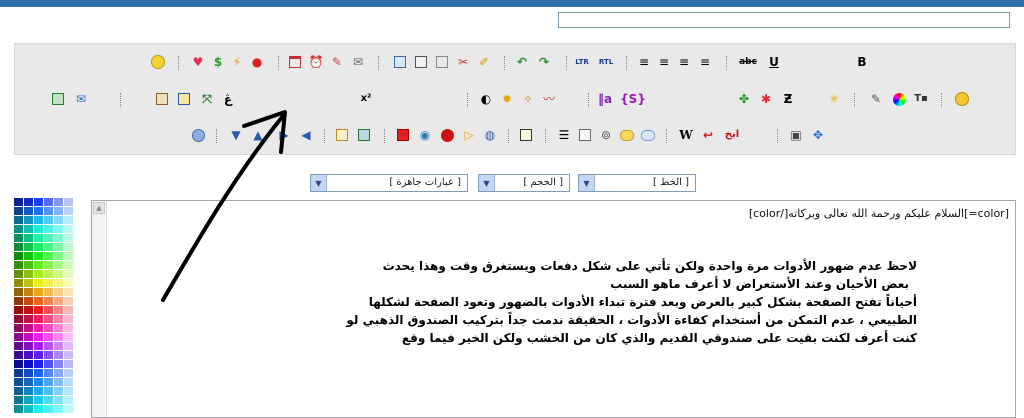  I want to click on magic-icon: ✧, so click(528, 99).